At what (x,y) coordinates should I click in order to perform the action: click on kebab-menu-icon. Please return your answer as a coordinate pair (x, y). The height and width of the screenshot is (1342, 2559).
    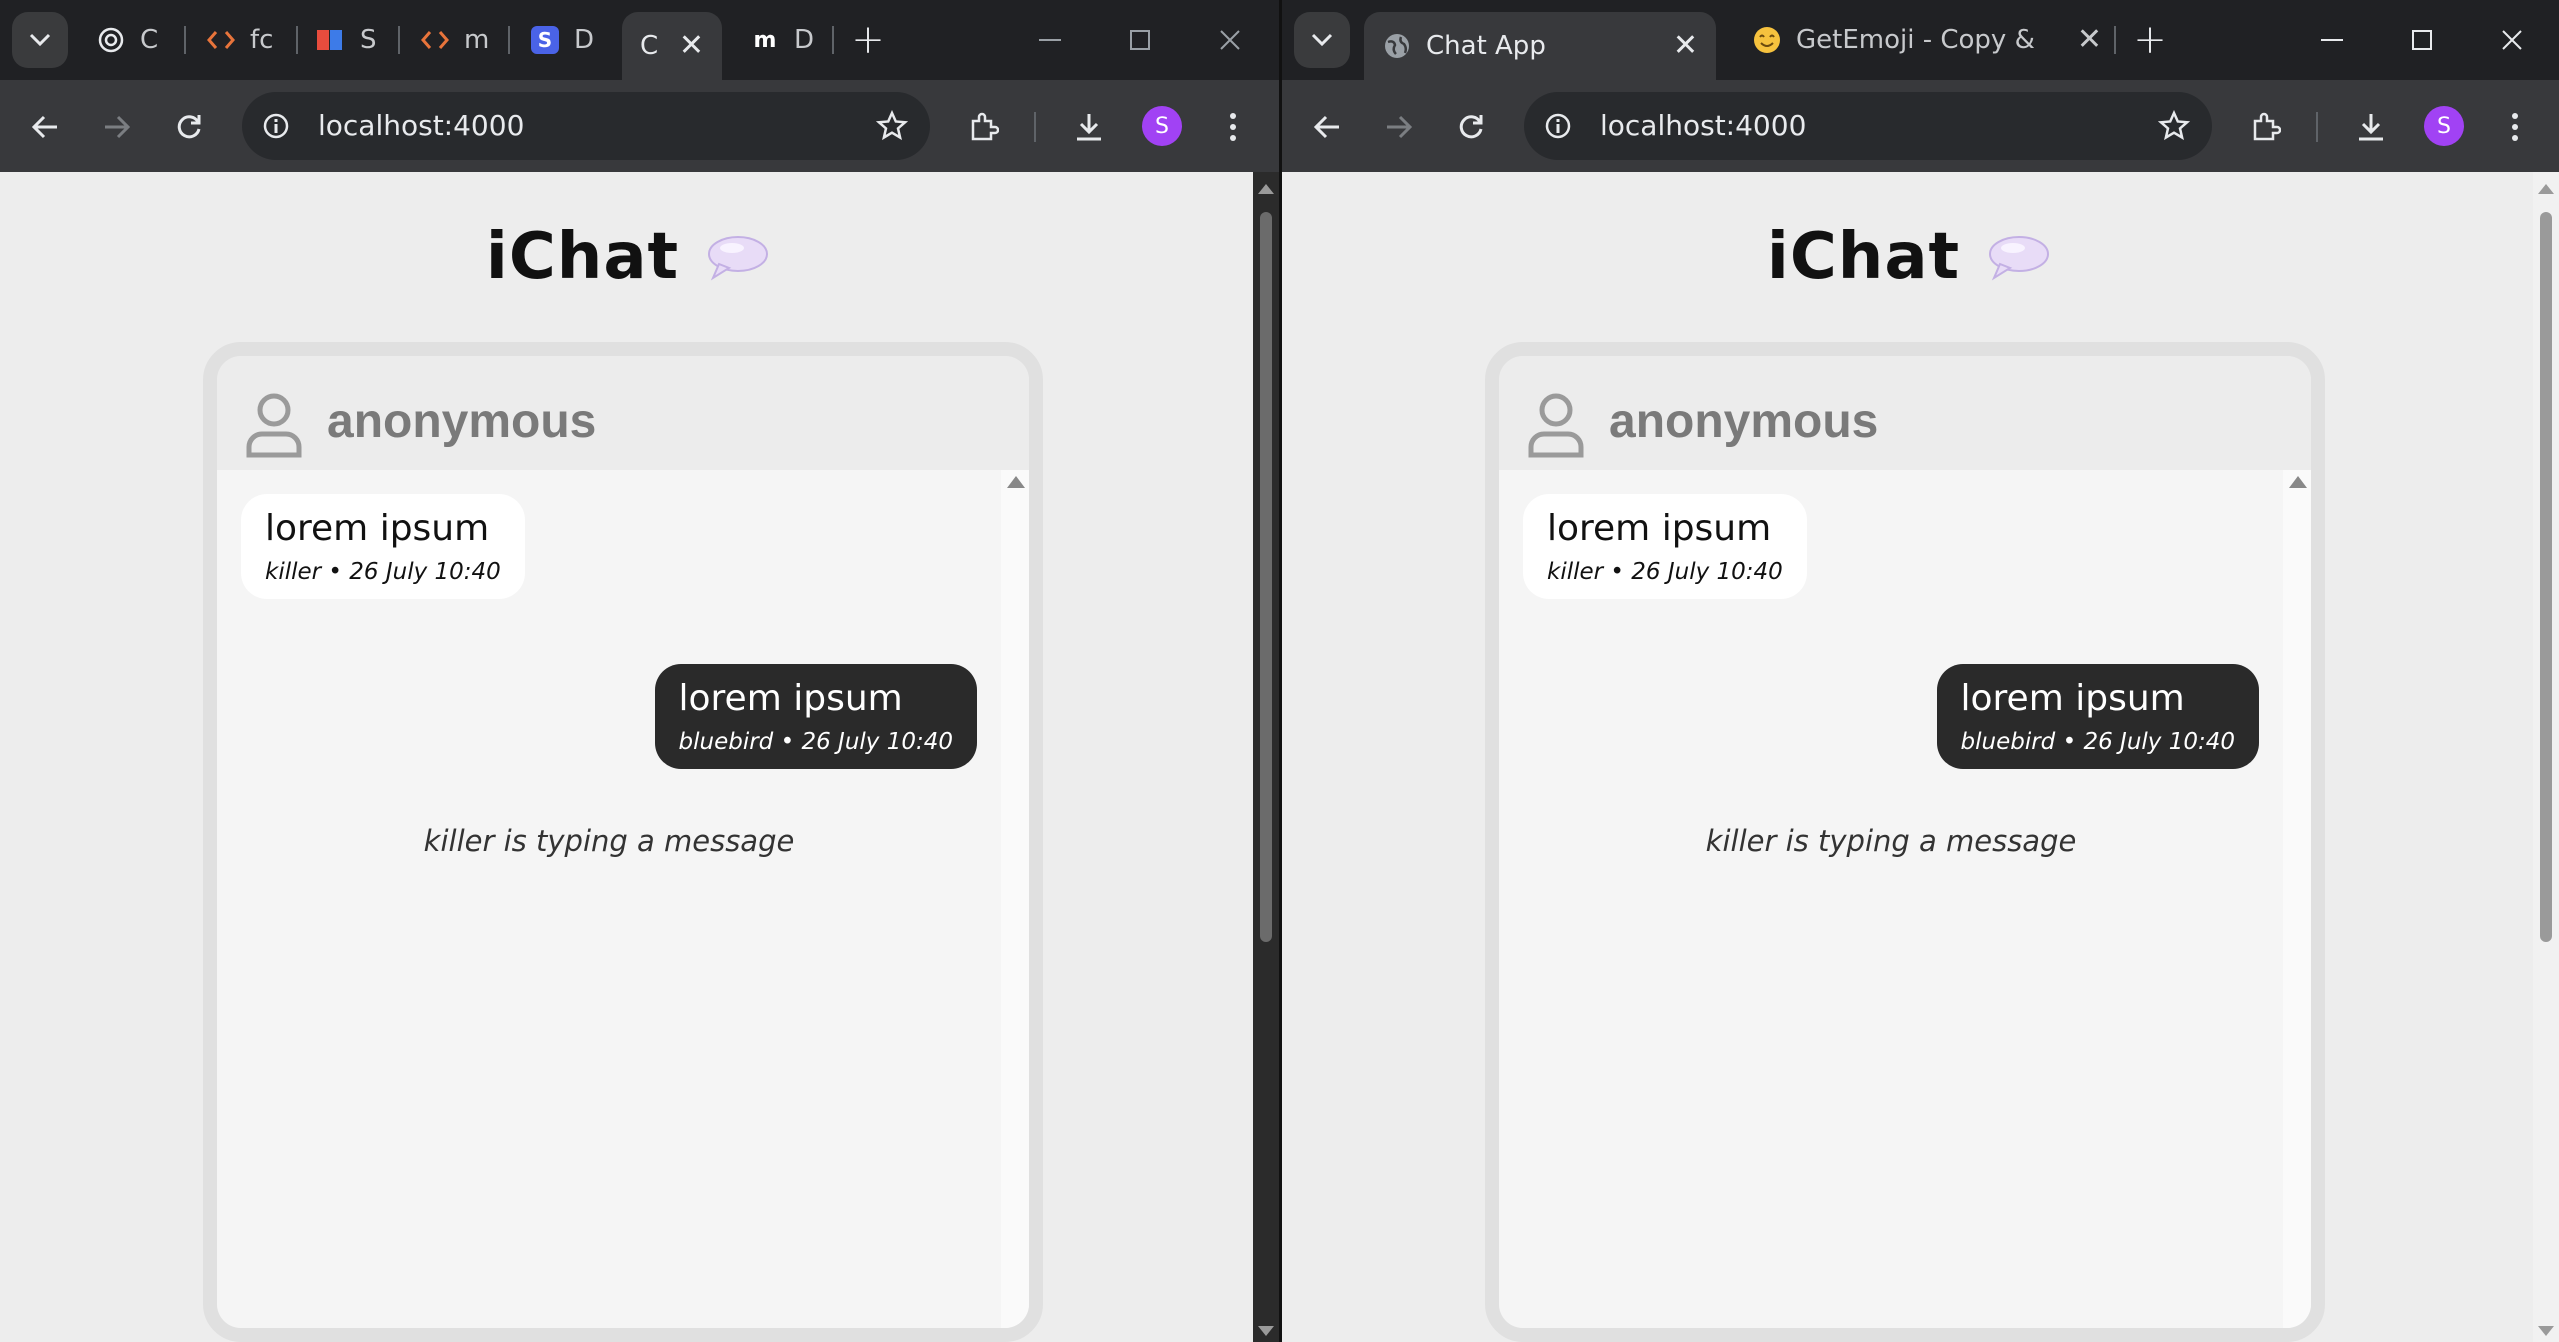
    Looking at the image, I should click on (2515, 127).